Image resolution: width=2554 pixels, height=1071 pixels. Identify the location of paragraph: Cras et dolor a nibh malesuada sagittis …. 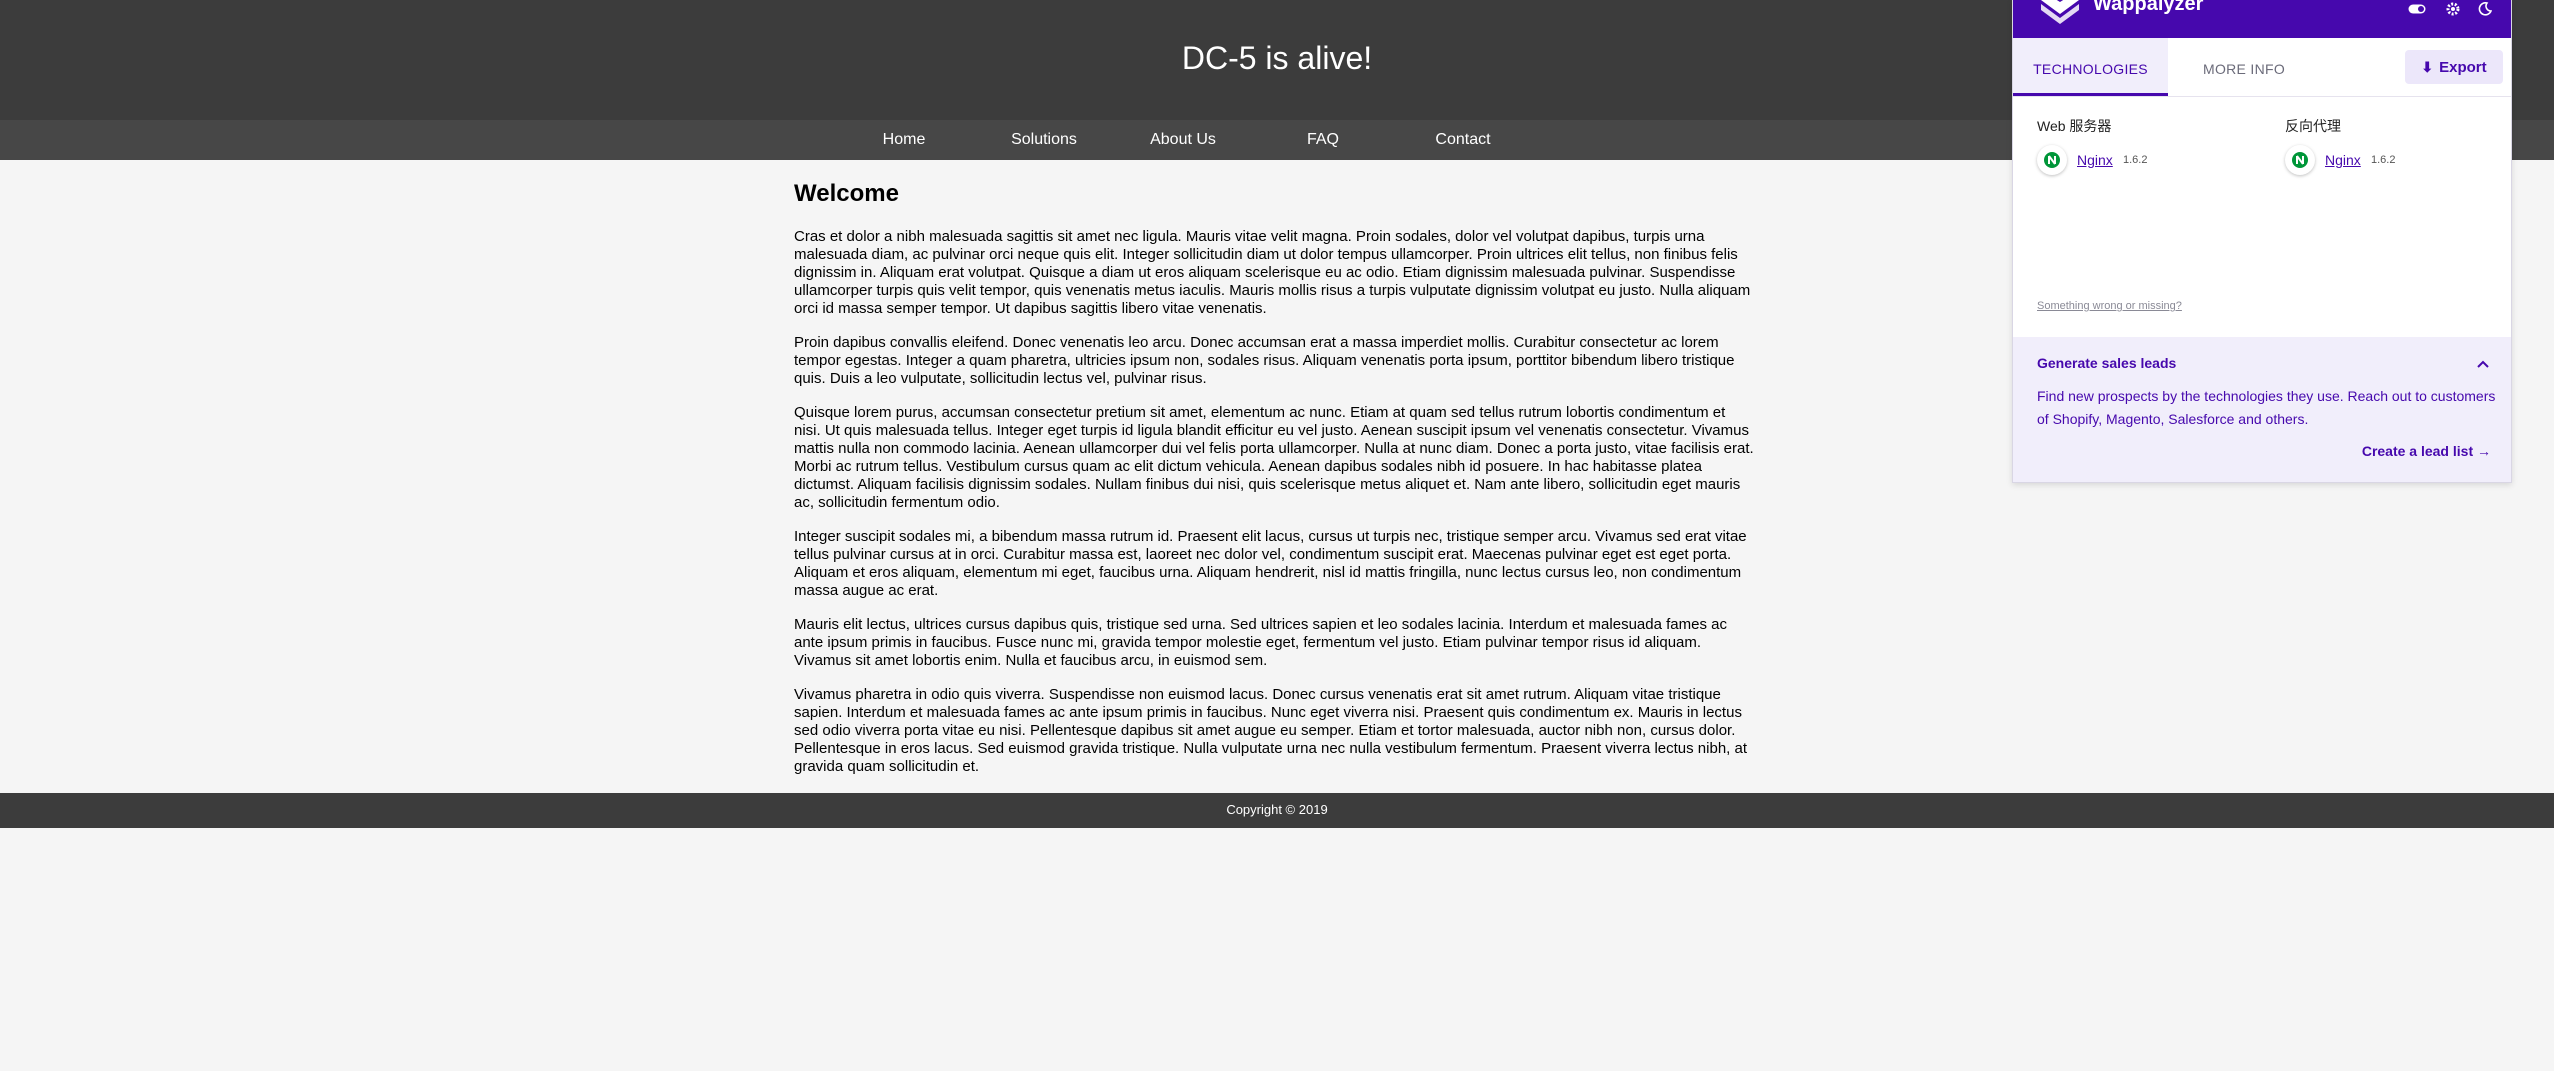
(1272, 272).